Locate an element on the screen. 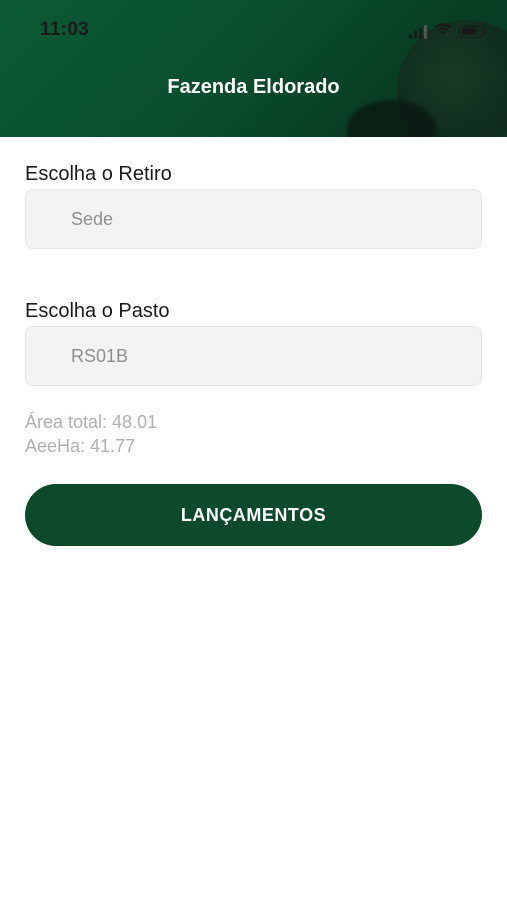  lancamentos-button: LANÇAMENTOS is located at coordinates (253, 515).